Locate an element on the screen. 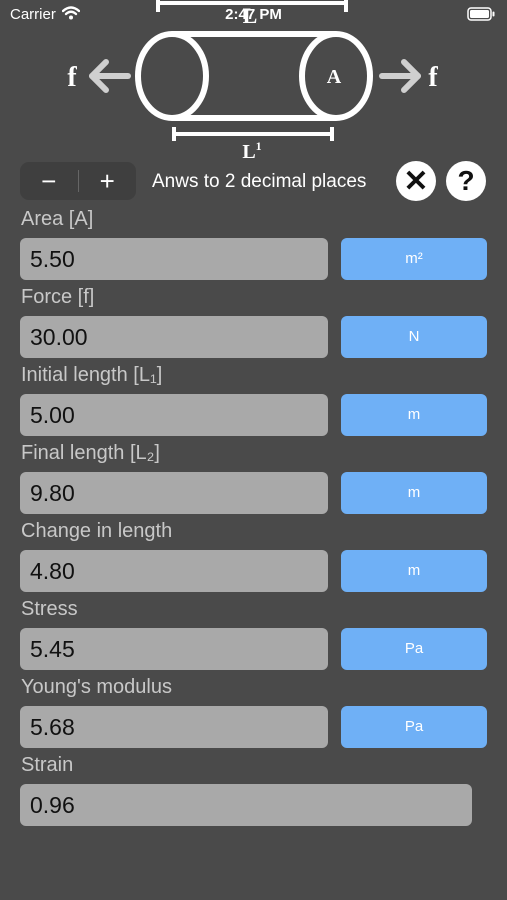 The height and width of the screenshot is (900, 507). elongation-diagram: L A f f L1 is located at coordinates (252, 80).